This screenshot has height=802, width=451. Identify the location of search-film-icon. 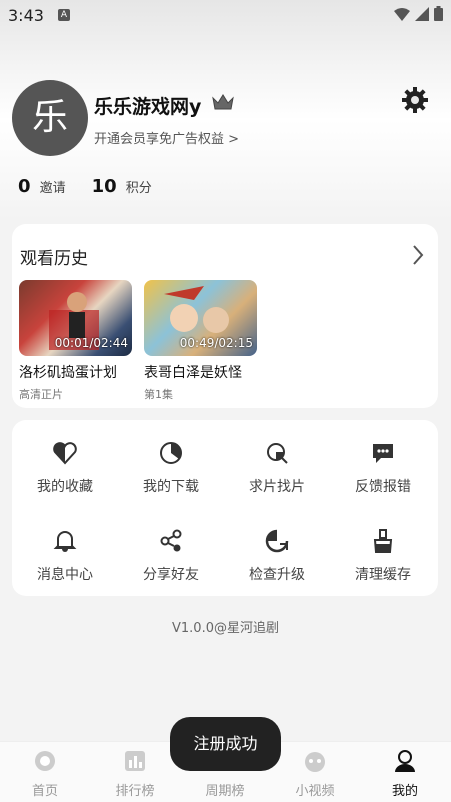
(277, 453).